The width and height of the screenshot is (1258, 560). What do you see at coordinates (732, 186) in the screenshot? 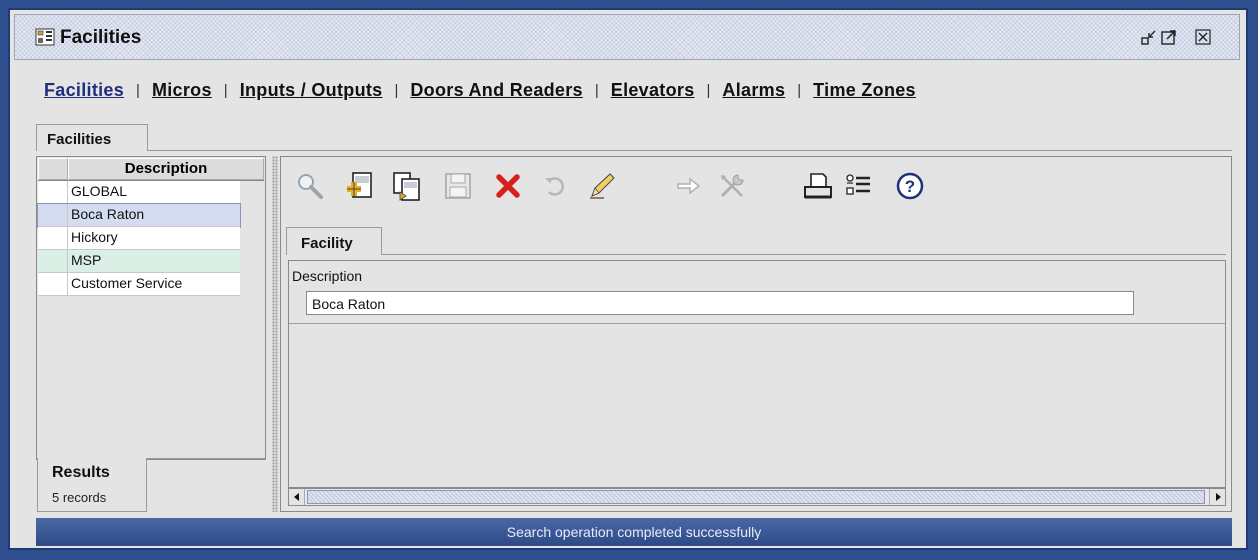
I see `tools-icon` at bounding box center [732, 186].